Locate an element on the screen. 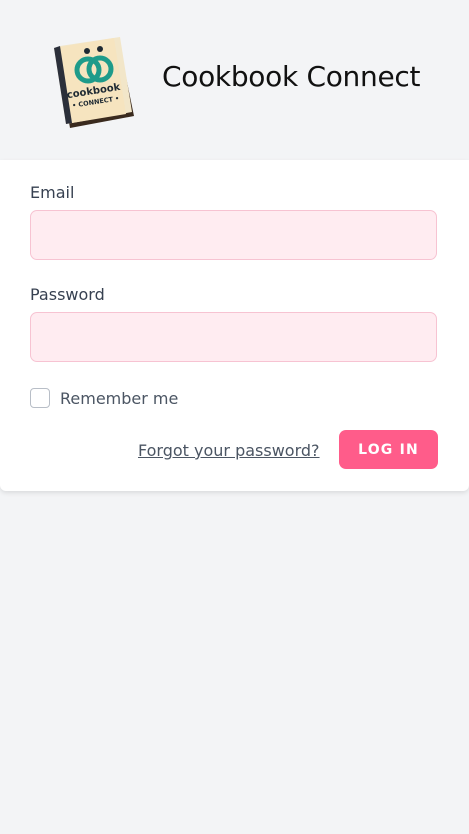  remember-me-label: Remember me is located at coordinates (119, 398).